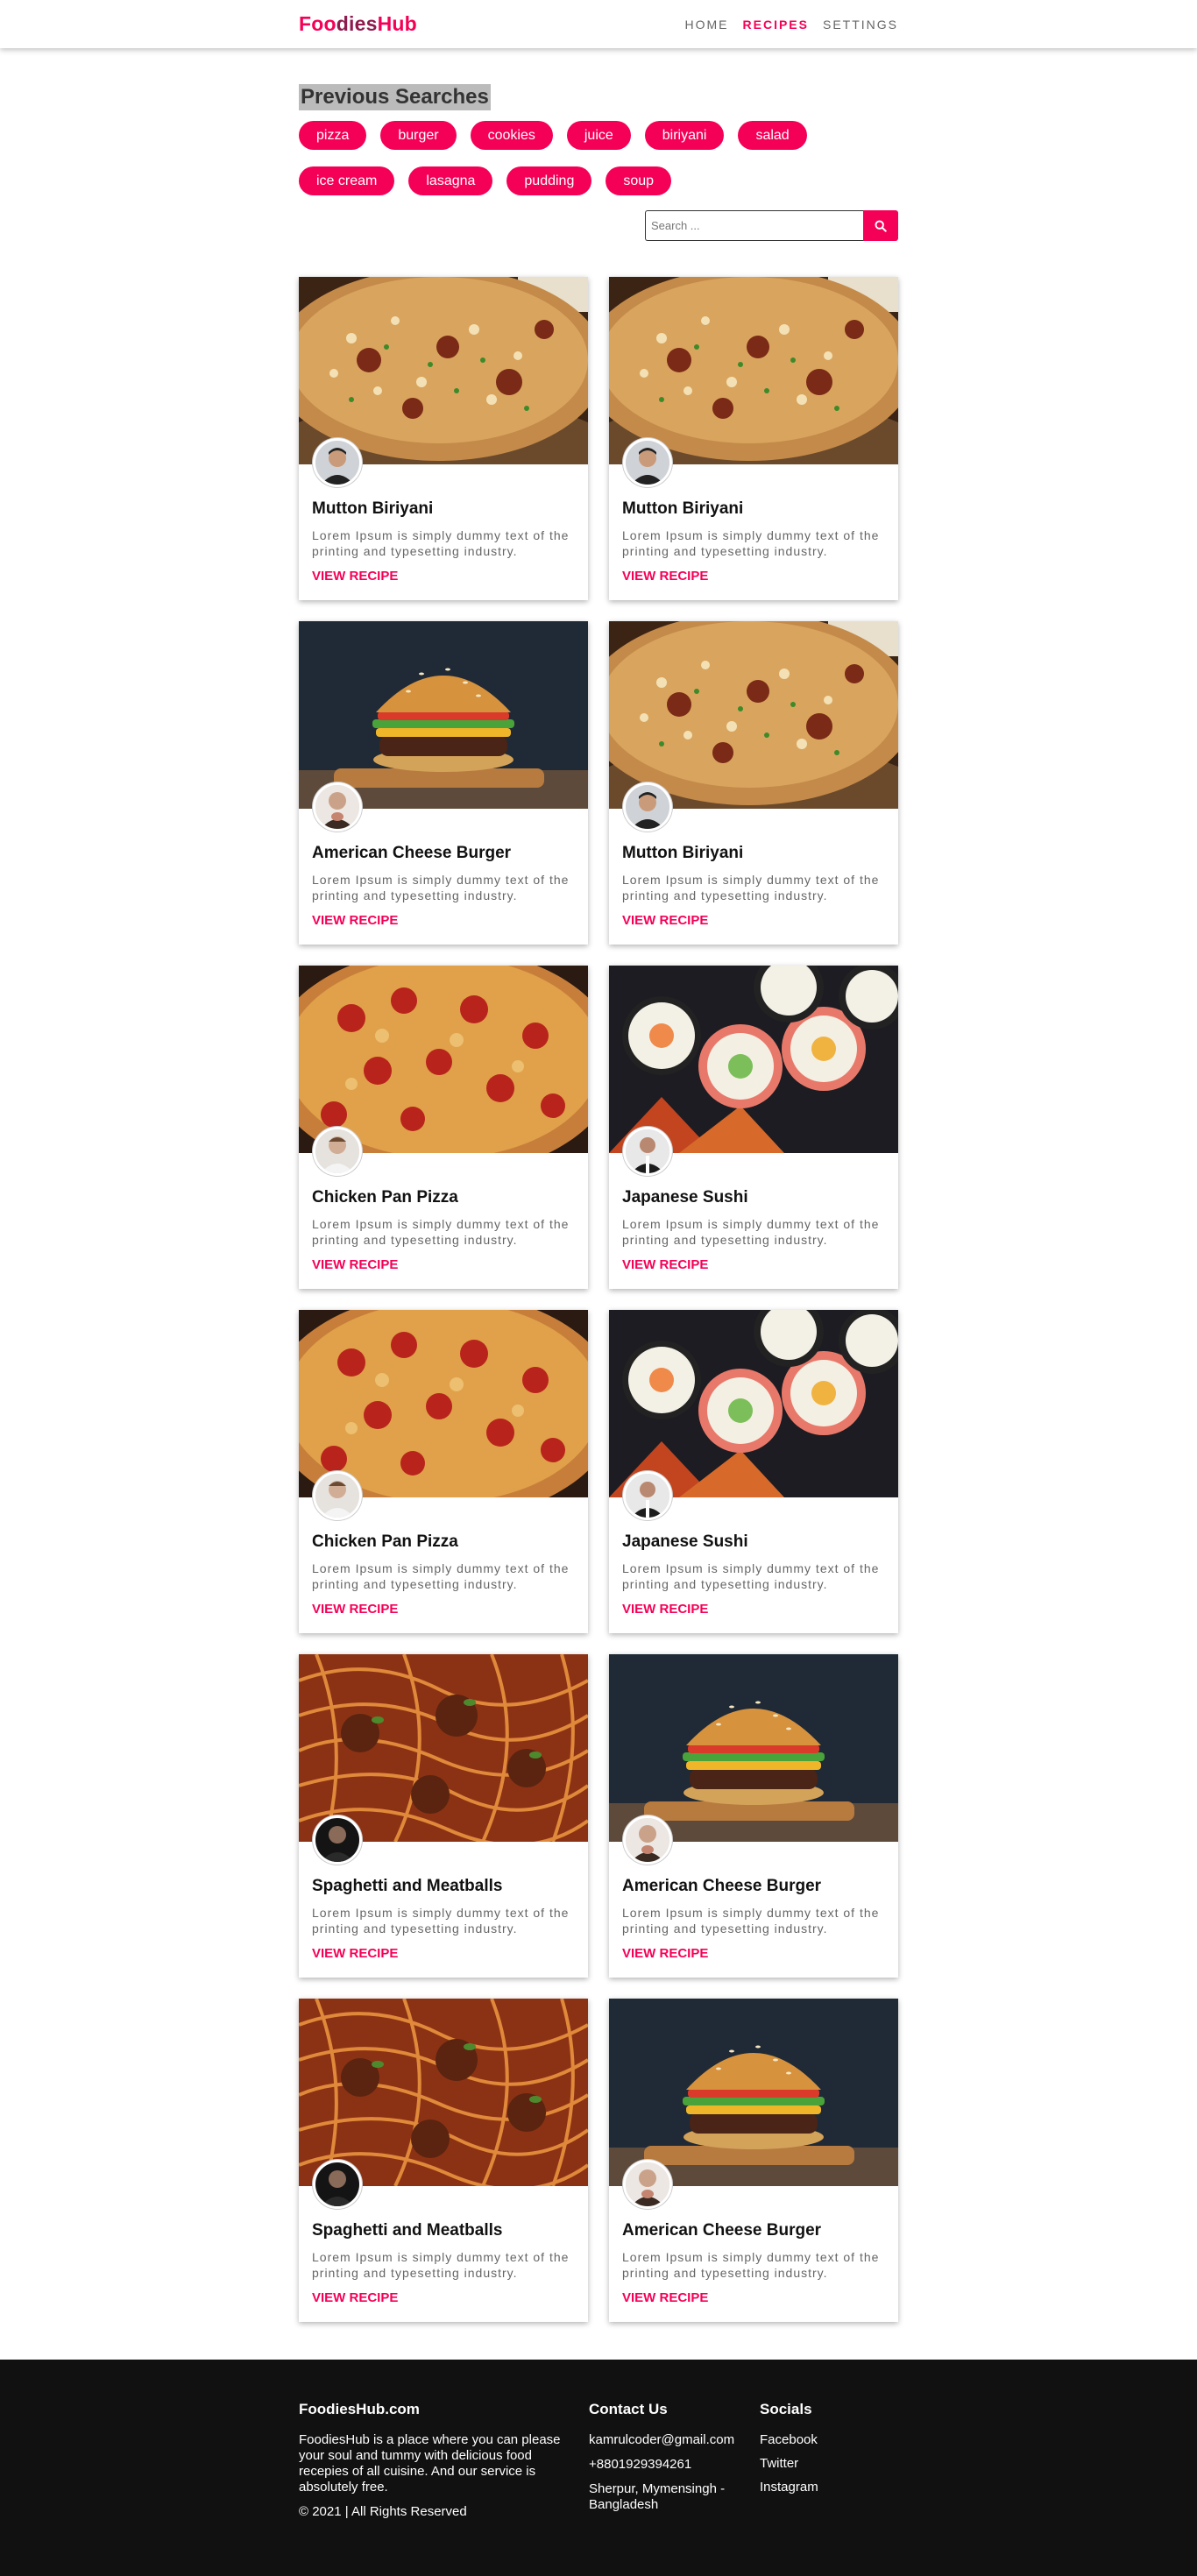  I want to click on nav-links: HOME RECIPES SETTINGS, so click(791, 25).